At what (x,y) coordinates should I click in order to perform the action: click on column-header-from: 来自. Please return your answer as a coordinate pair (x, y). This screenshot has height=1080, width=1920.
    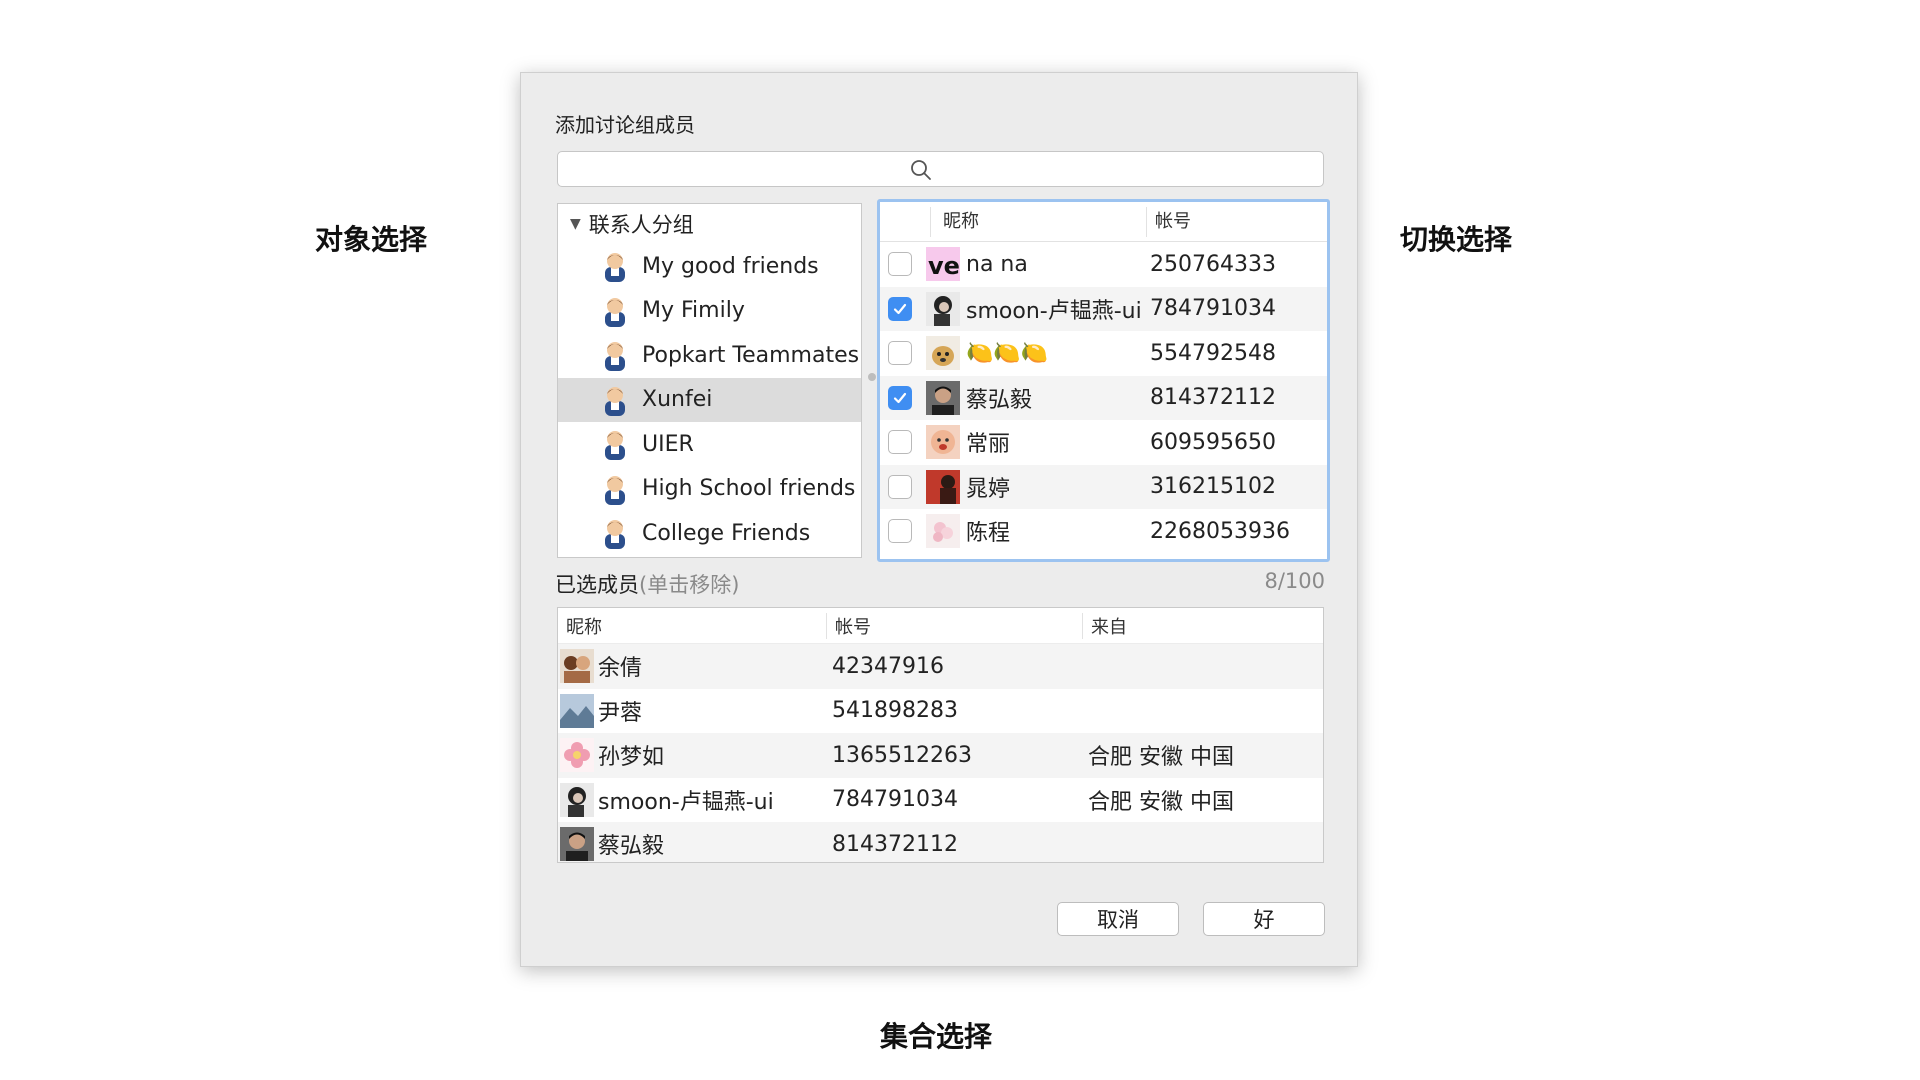
    Looking at the image, I should click on (1104, 625).